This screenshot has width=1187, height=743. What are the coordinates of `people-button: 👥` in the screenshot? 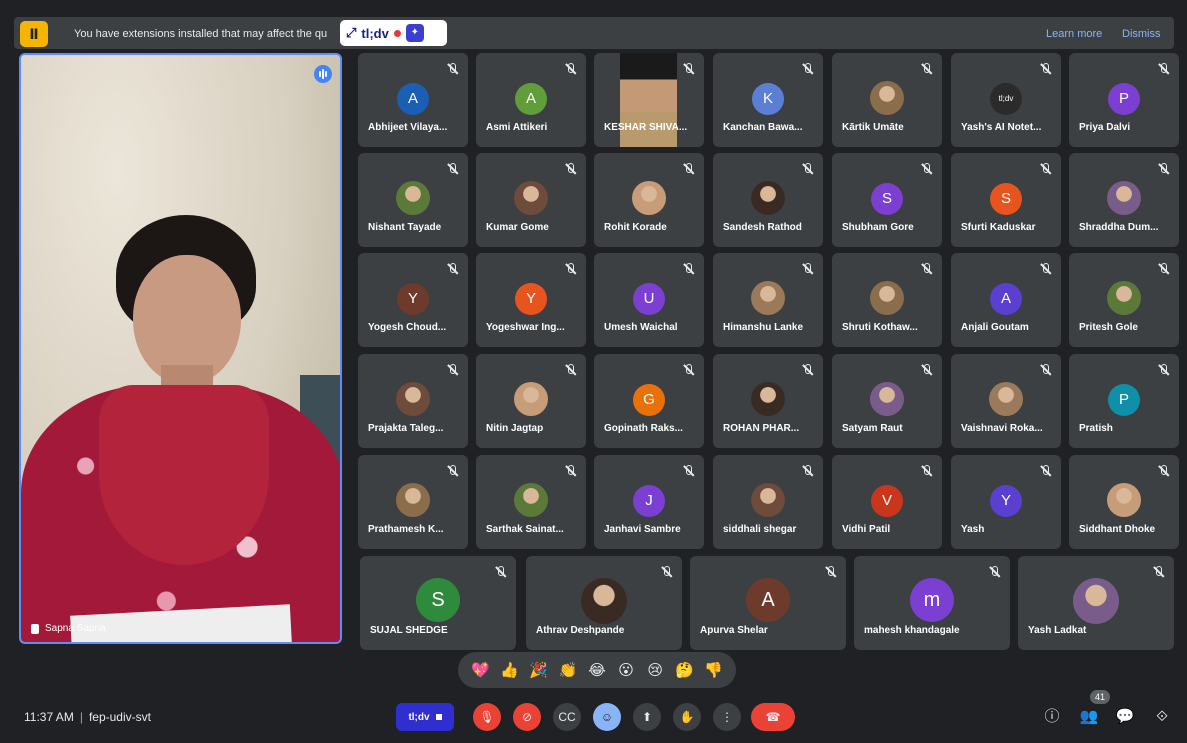 It's located at (1089, 717).